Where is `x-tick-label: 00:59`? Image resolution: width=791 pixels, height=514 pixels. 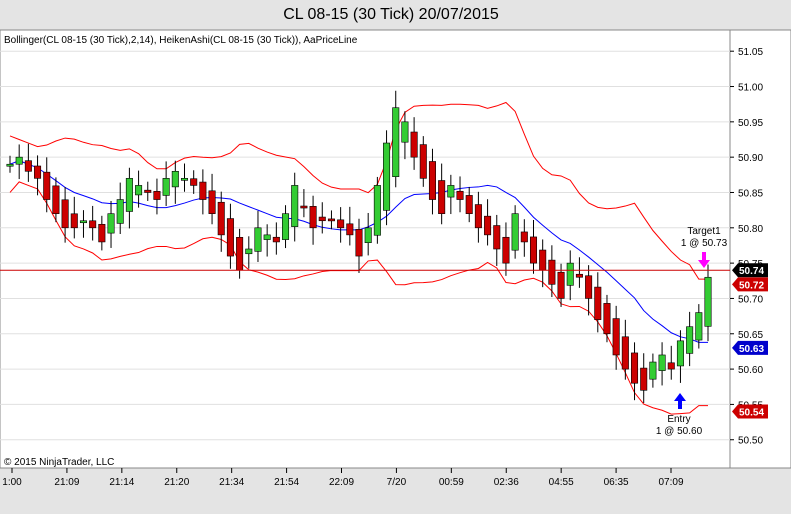
x-tick-label: 00:59 is located at coordinates (451, 482).